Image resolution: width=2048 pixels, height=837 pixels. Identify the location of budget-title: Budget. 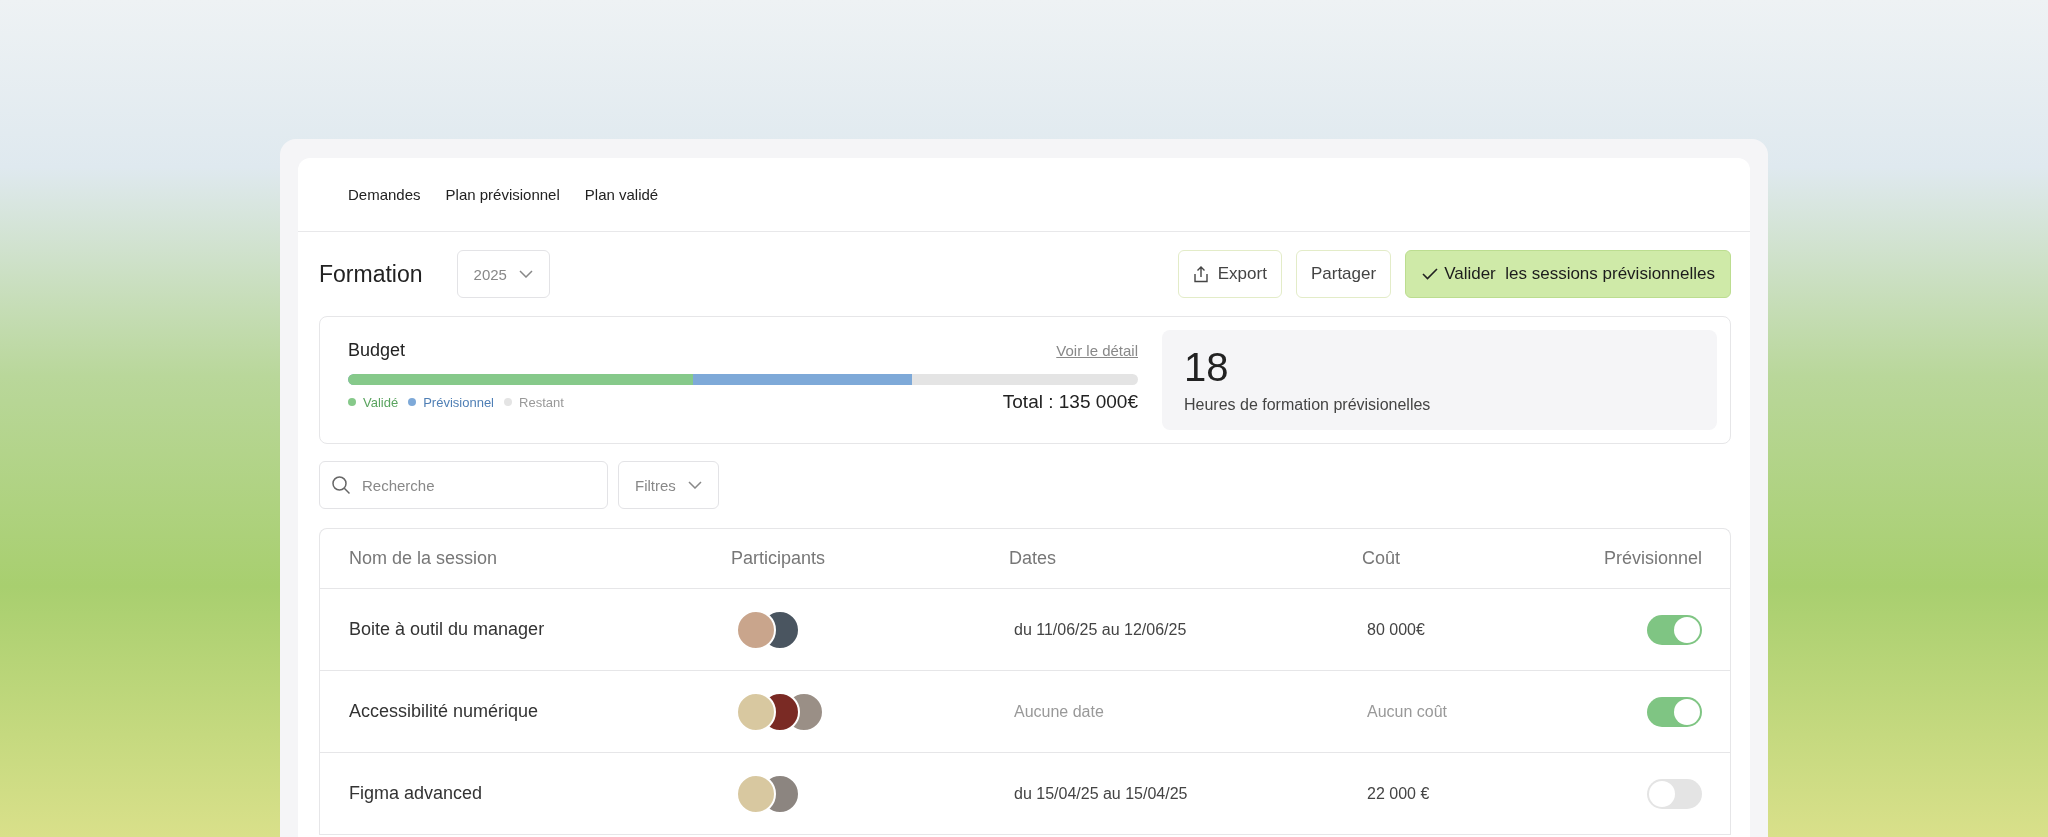
(377, 350).